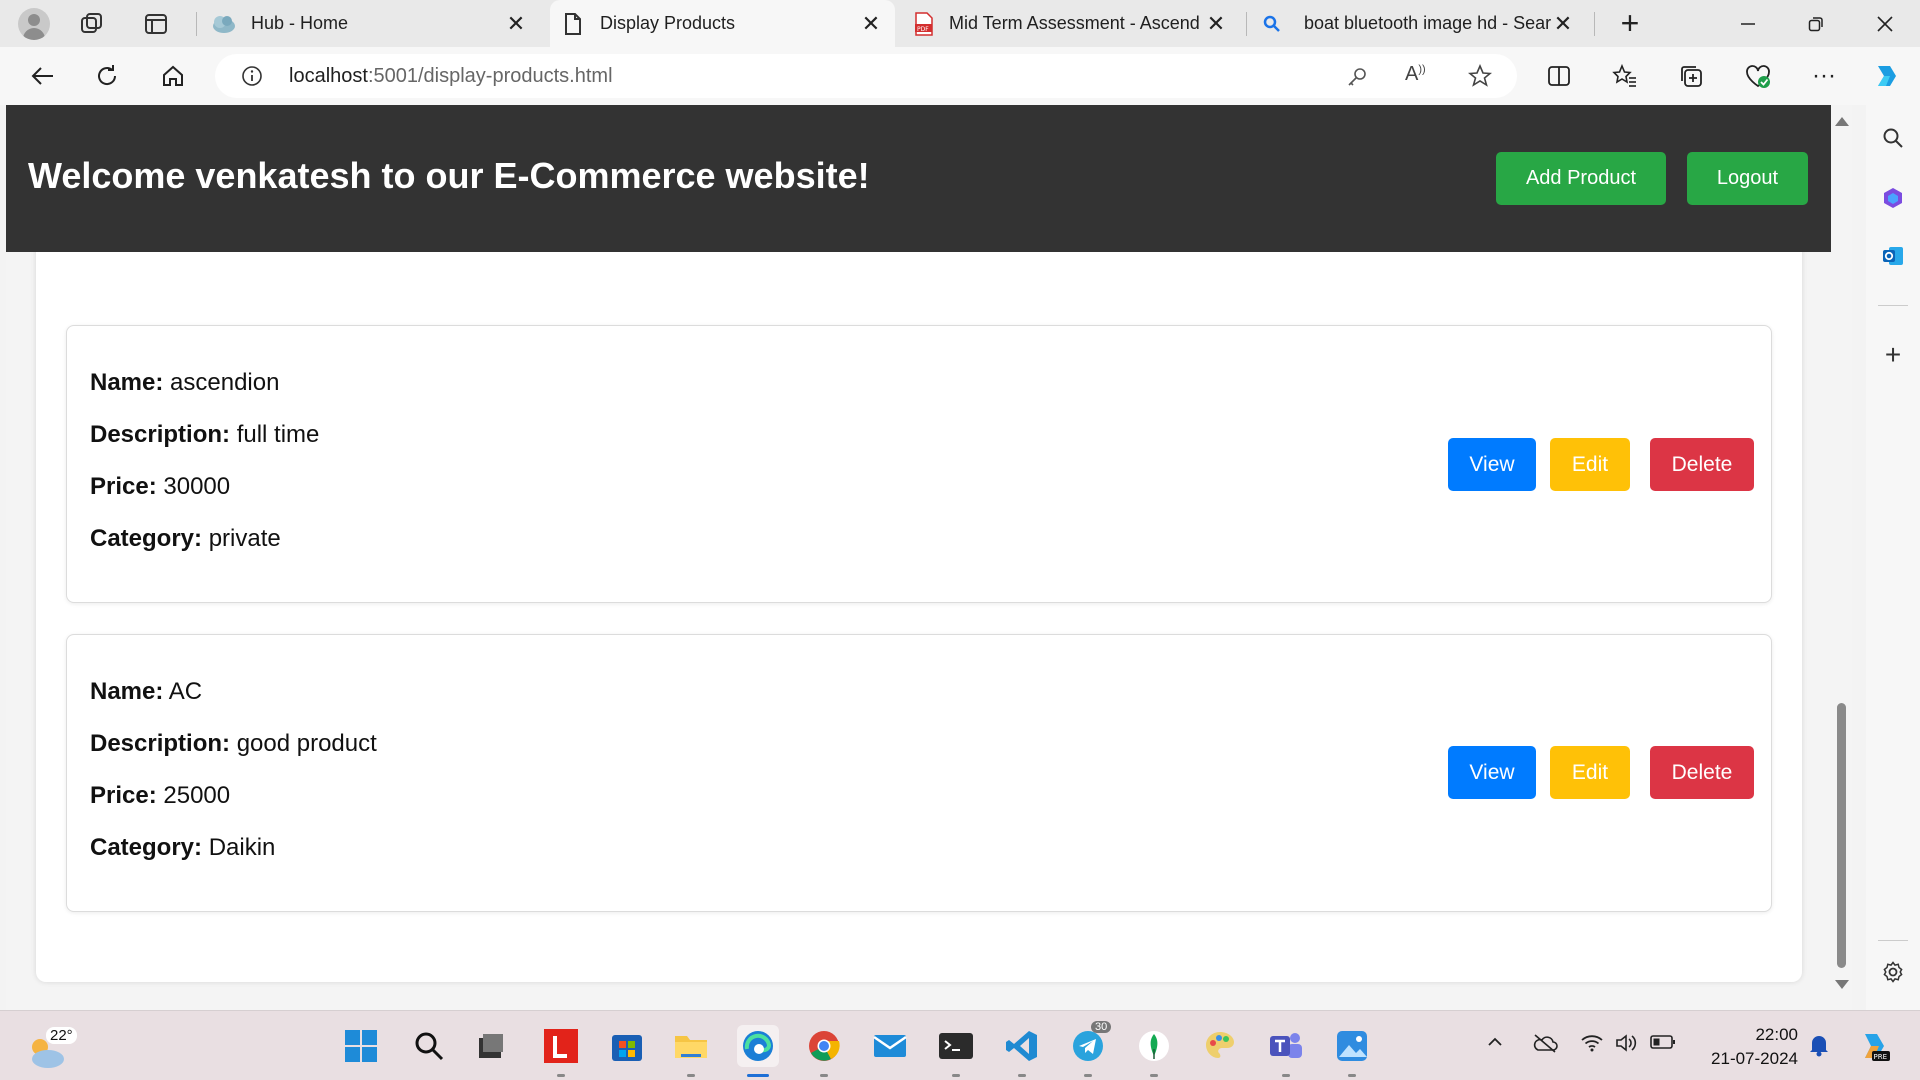  I want to click on collections-icon, so click(1691, 76).